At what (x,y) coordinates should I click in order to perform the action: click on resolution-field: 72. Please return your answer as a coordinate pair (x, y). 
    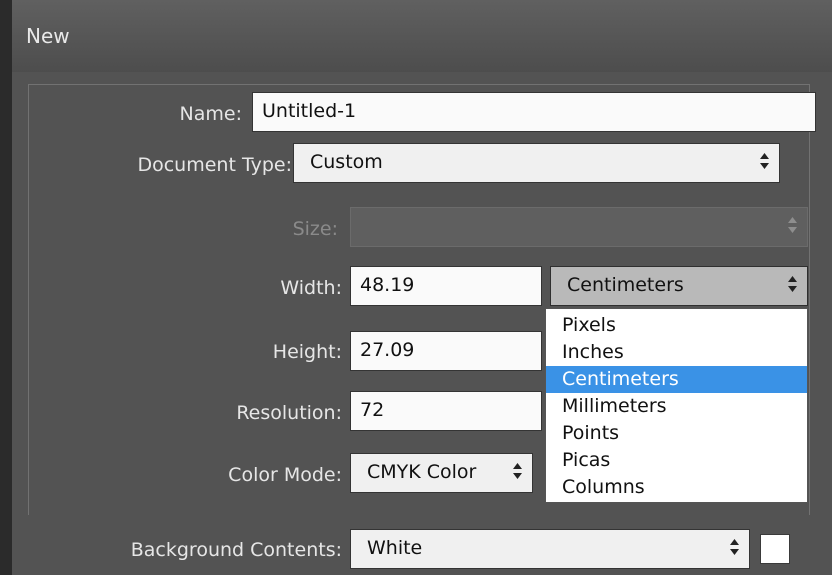
    Looking at the image, I should click on (446, 411).